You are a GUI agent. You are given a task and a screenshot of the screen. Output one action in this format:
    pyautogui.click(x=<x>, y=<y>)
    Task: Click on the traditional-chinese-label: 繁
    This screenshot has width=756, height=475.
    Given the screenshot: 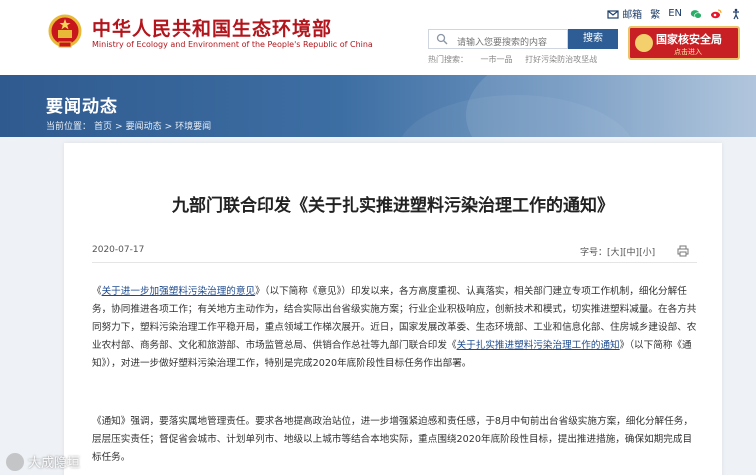 What is the action you would take?
    pyautogui.click(x=655, y=15)
    